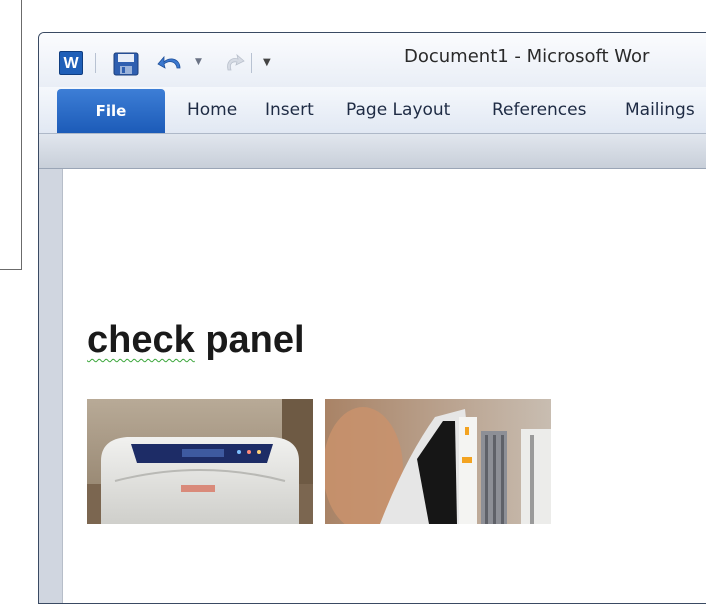 The width and height of the screenshot is (706, 604). I want to click on background-window-edge, so click(11, 135).